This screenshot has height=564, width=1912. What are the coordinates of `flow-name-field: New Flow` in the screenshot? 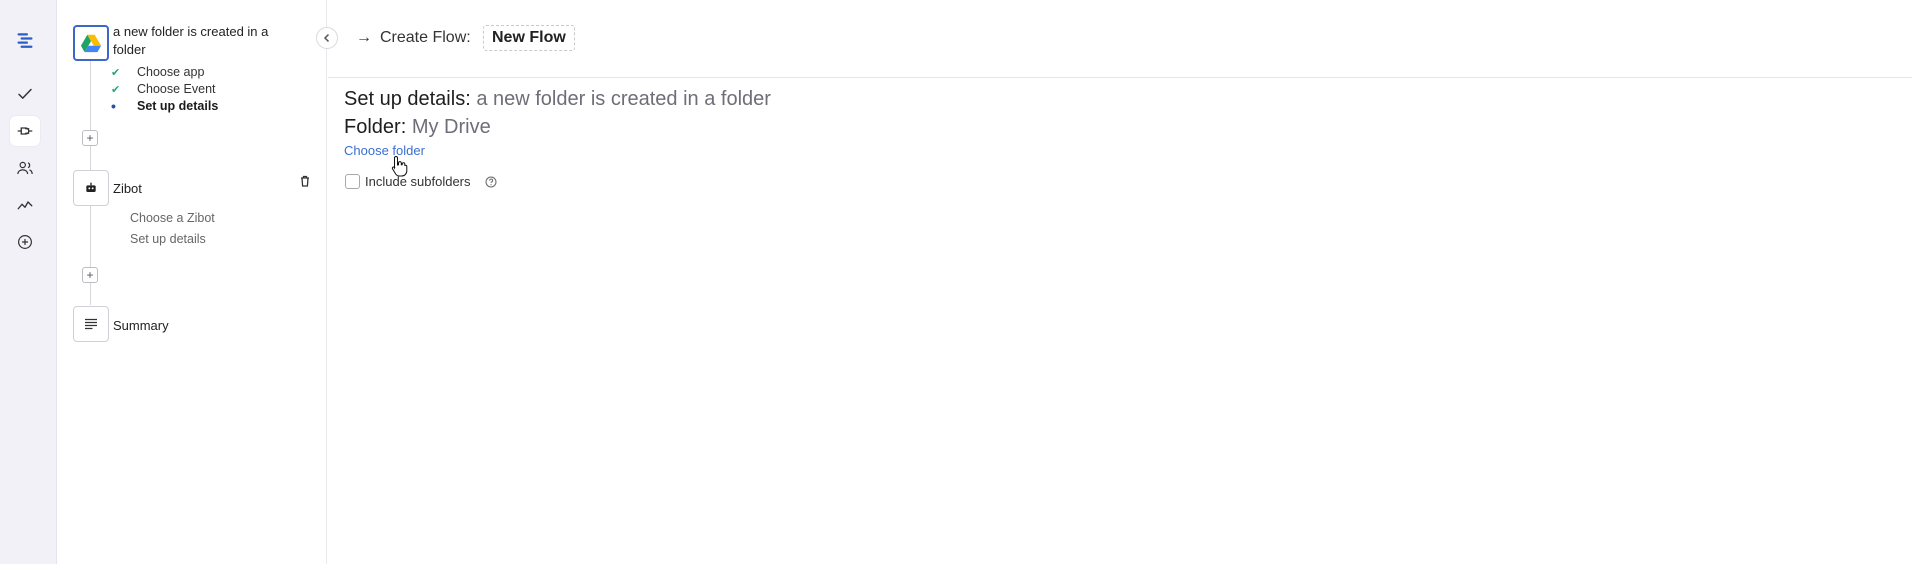 It's located at (529, 38).